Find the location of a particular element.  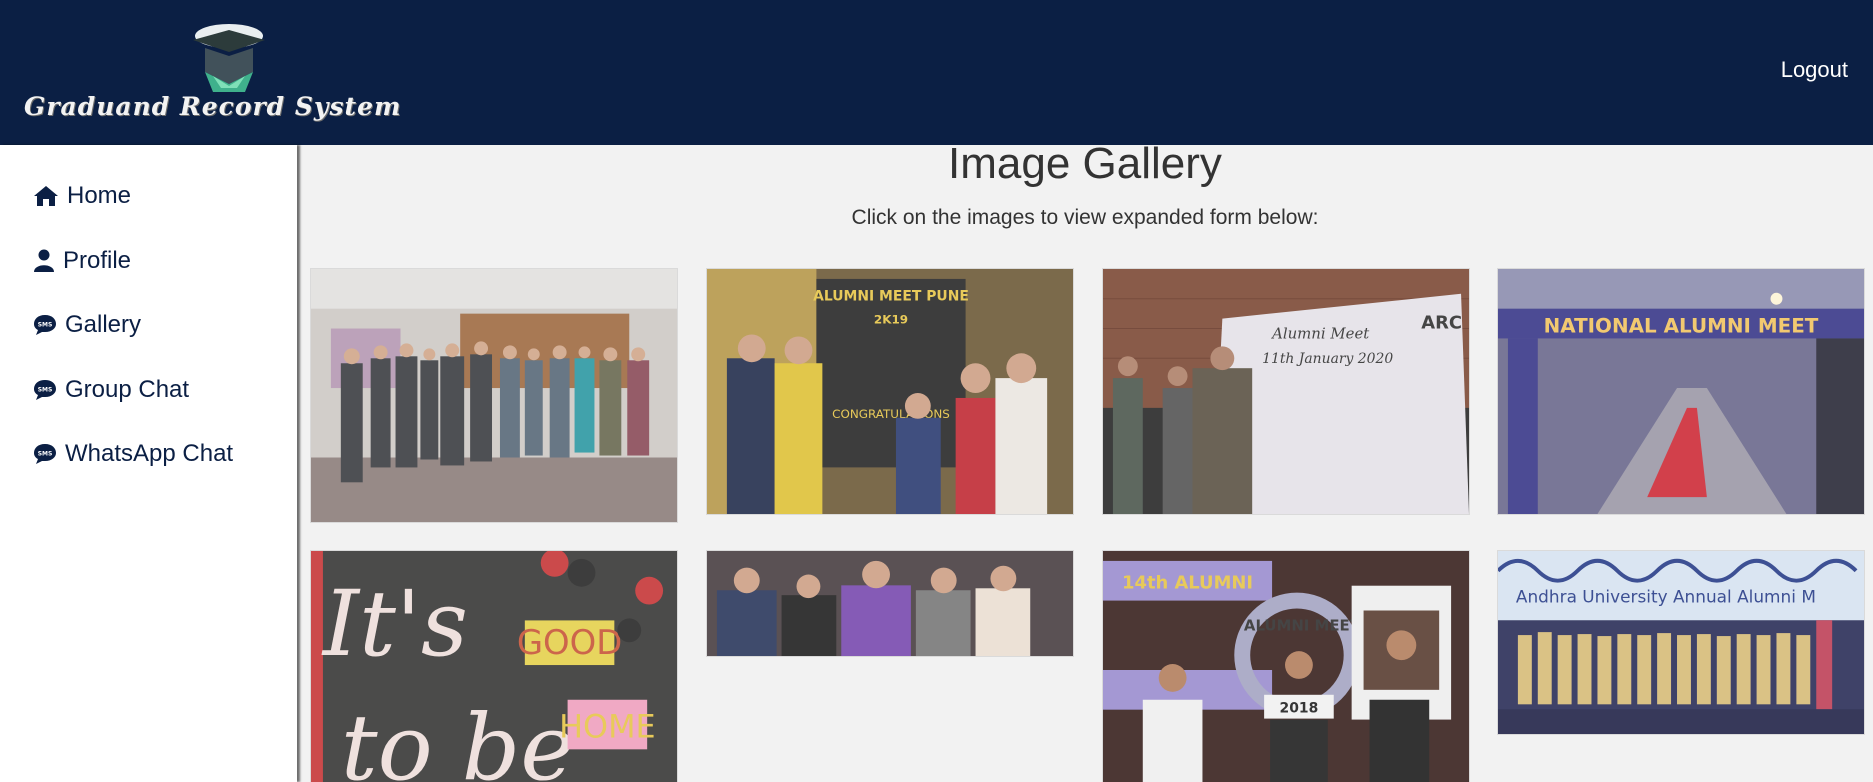

svg-text: ALUMNI MEET is located at coordinates (1302, 625).